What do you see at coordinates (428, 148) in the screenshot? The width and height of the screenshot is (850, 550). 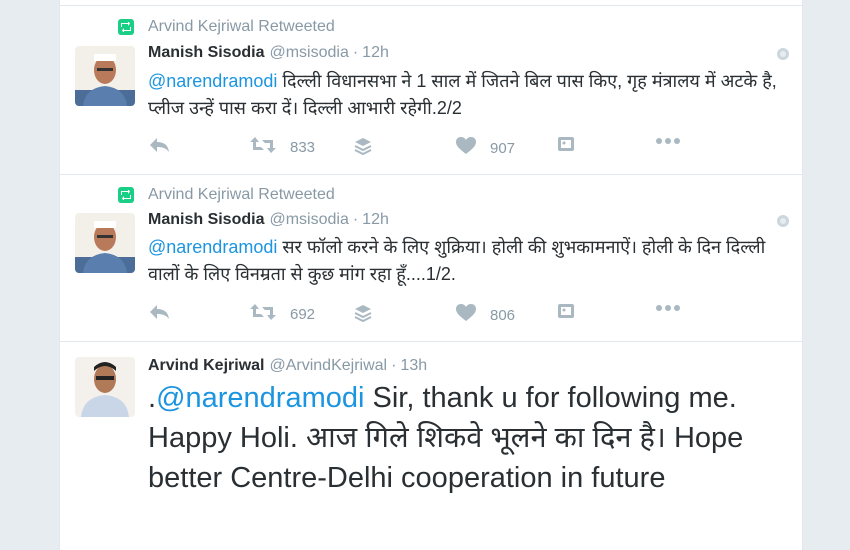 I see `tweet-actions: 833 907` at bounding box center [428, 148].